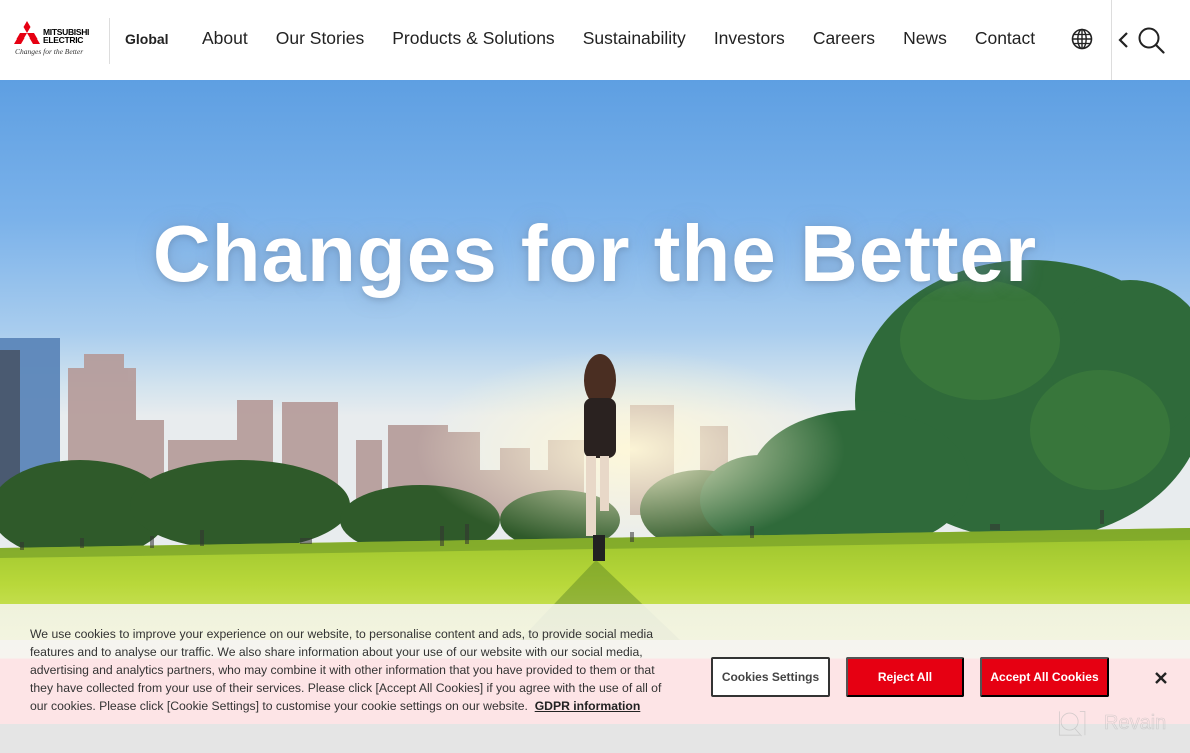 The height and width of the screenshot is (753, 1190). I want to click on three-diamonds-icon, so click(27, 32).